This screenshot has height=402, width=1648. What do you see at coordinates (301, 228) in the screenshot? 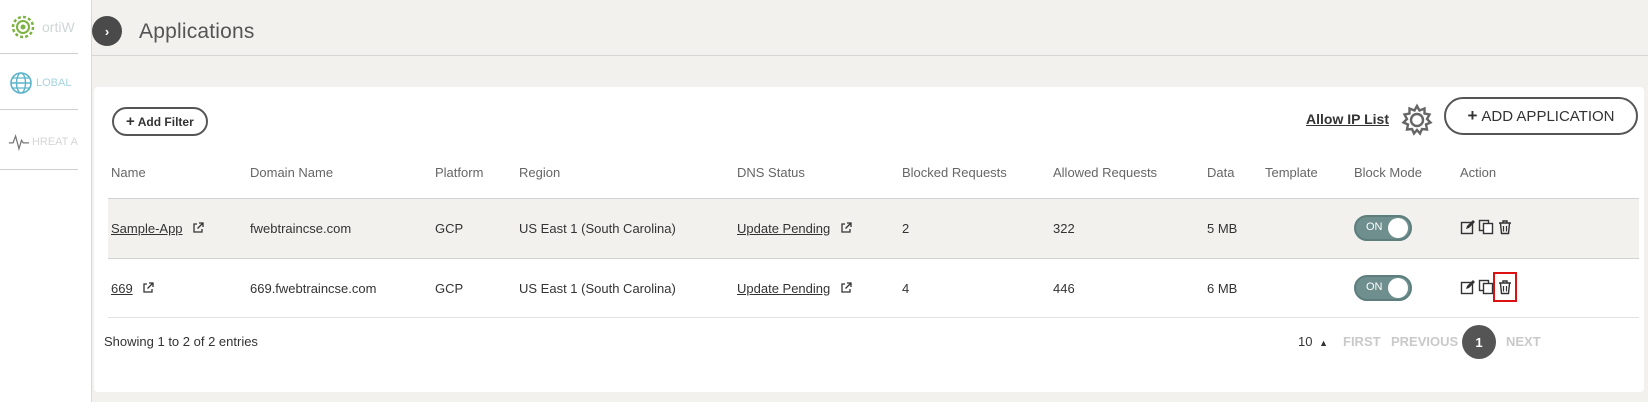
I see `domain-cell: fwebtraincse.com` at bounding box center [301, 228].